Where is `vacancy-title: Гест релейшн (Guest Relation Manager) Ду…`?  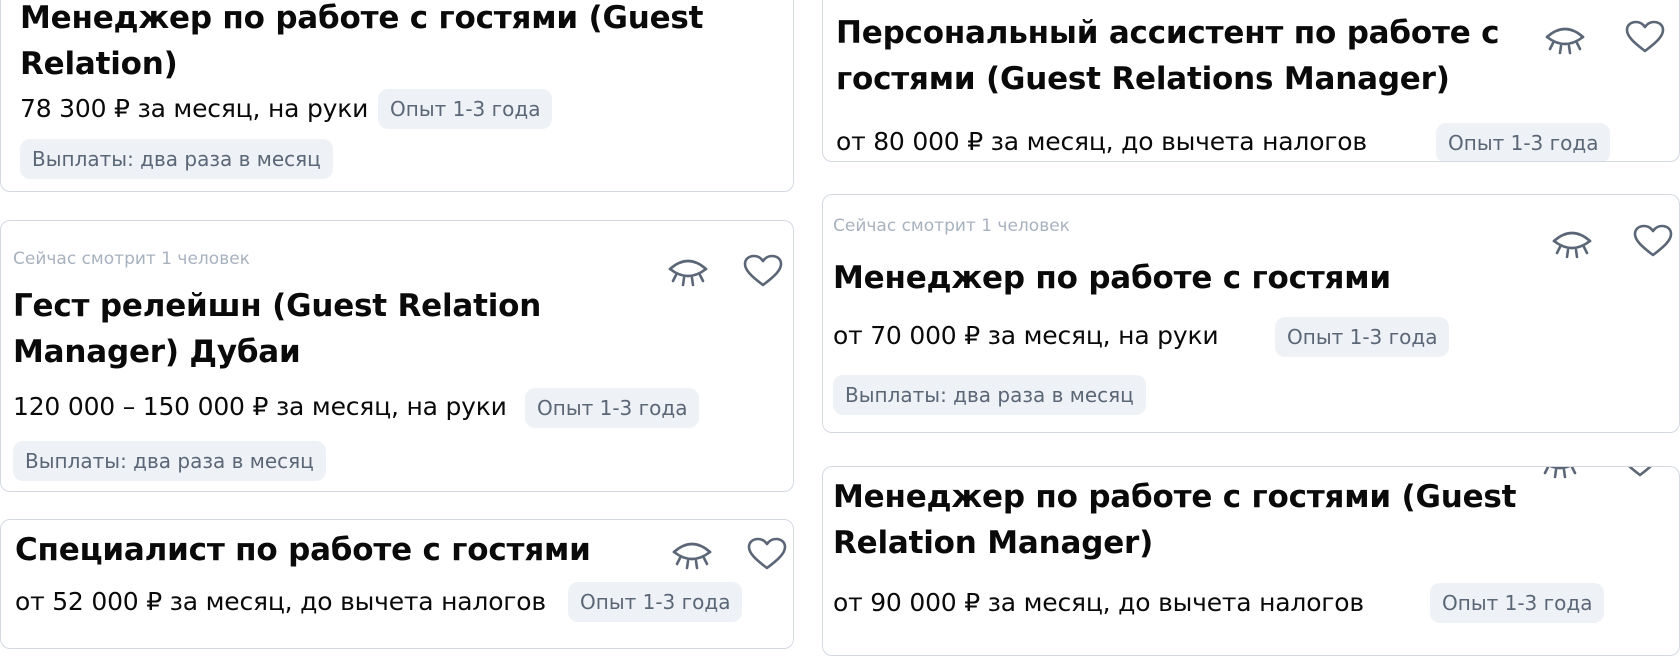
vacancy-title: Гест релейшн (Guest Relation Manager) Ду… is located at coordinates (353, 329).